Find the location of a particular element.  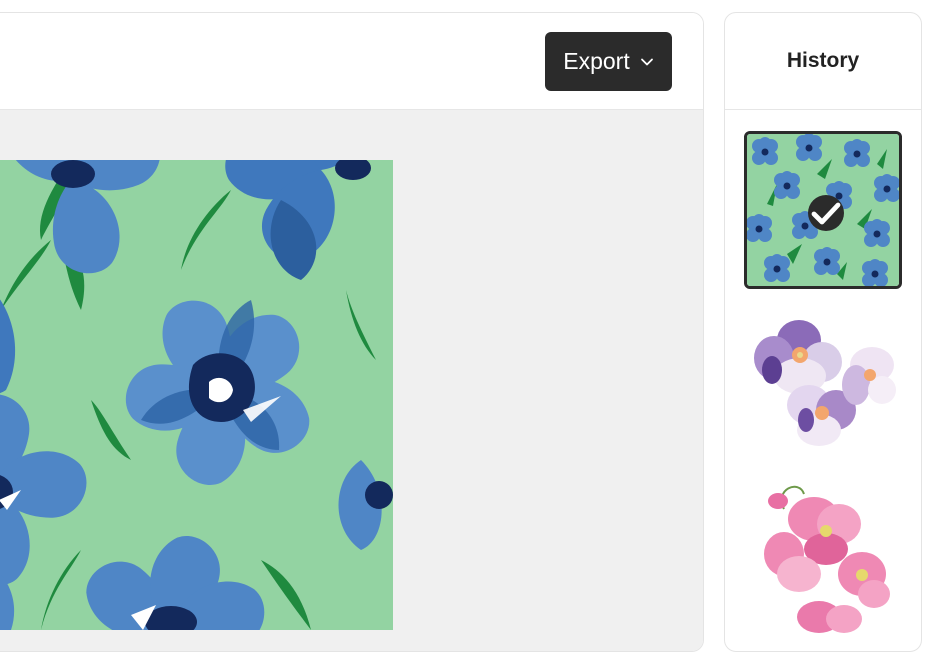

toolbar: Export is located at coordinates (351, 61).